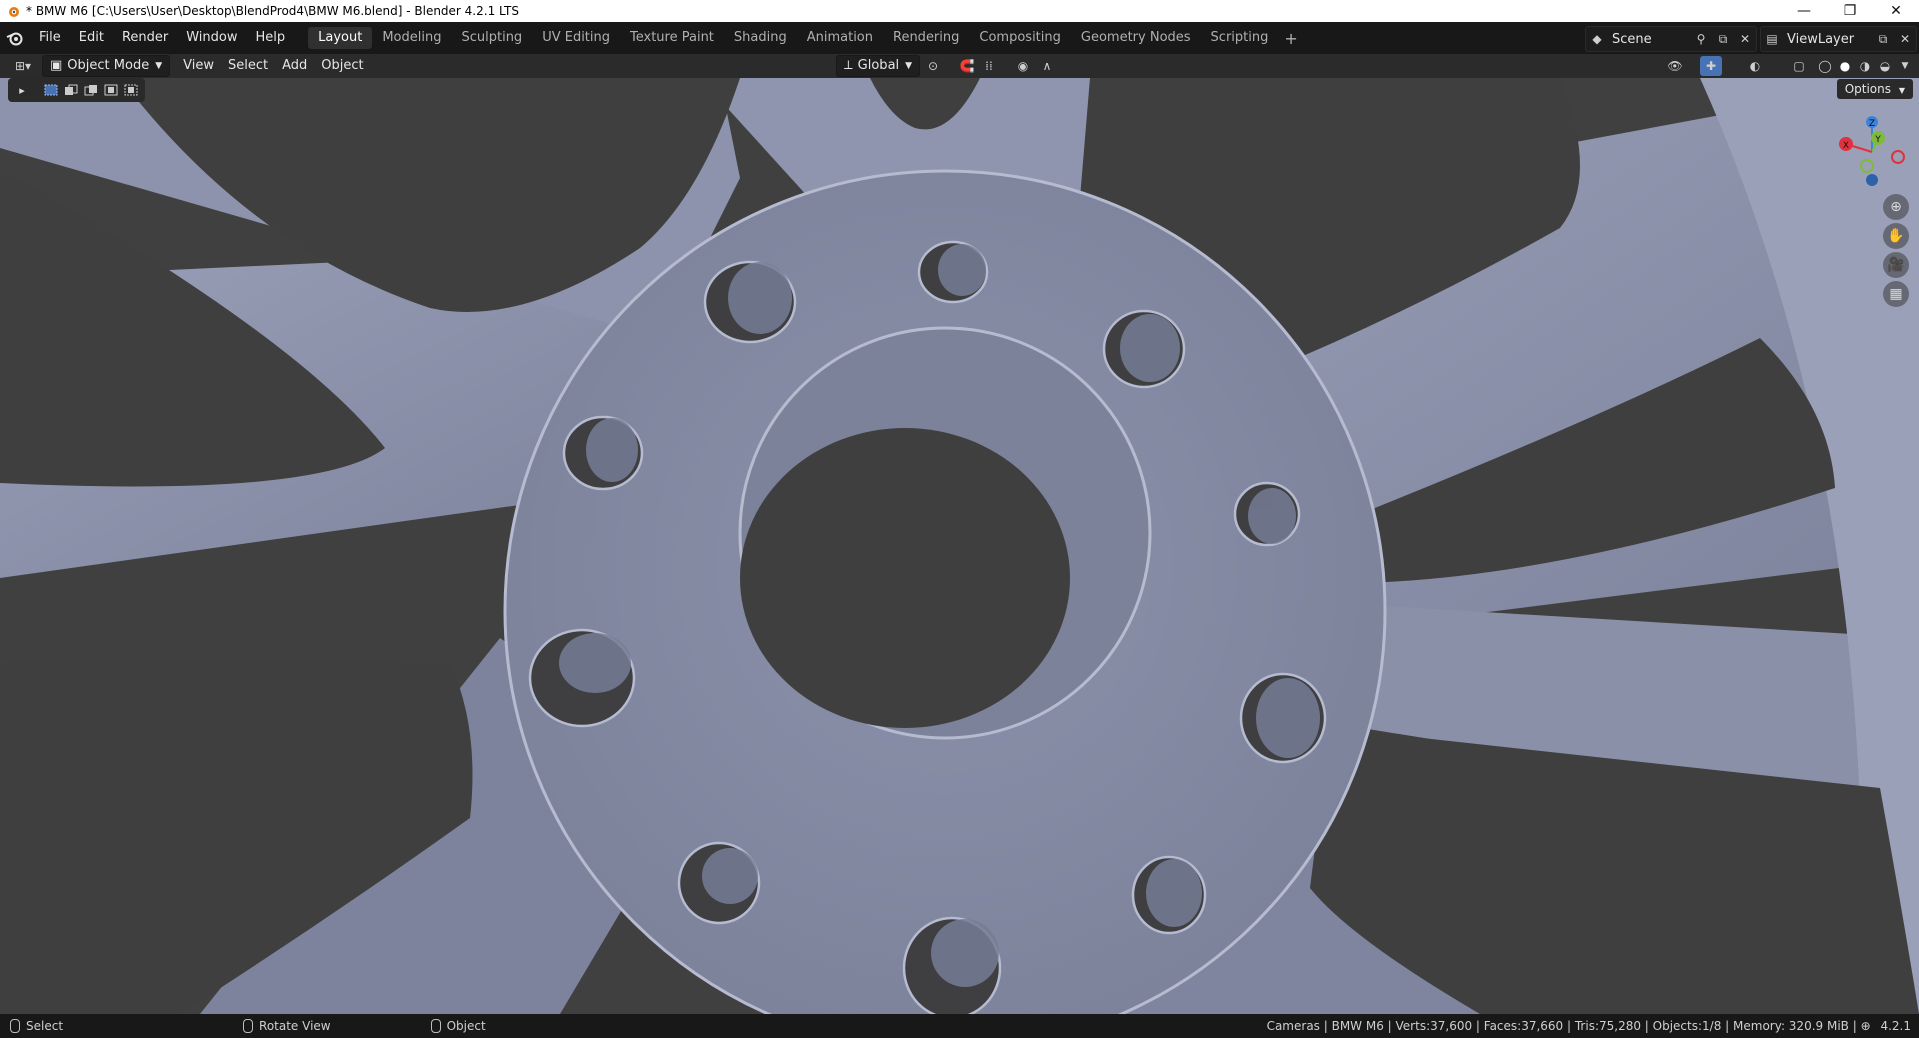  Describe the element at coordinates (131, 90) in the screenshot. I see `box-select-intersect-icon` at that location.